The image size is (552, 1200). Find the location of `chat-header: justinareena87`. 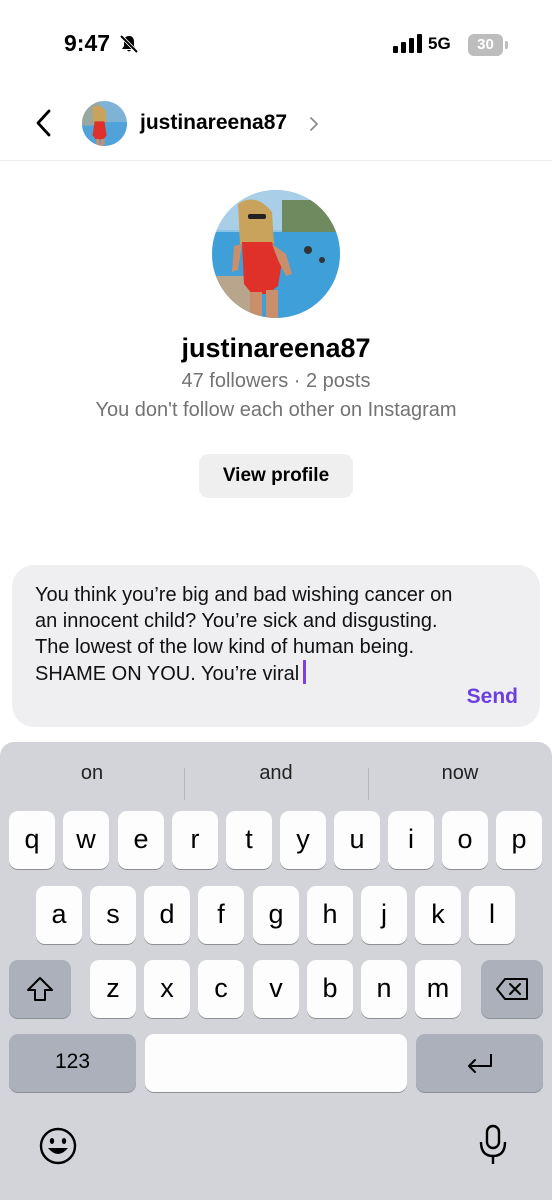

chat-header: justinareena87 is located at coordinates (276, 128).